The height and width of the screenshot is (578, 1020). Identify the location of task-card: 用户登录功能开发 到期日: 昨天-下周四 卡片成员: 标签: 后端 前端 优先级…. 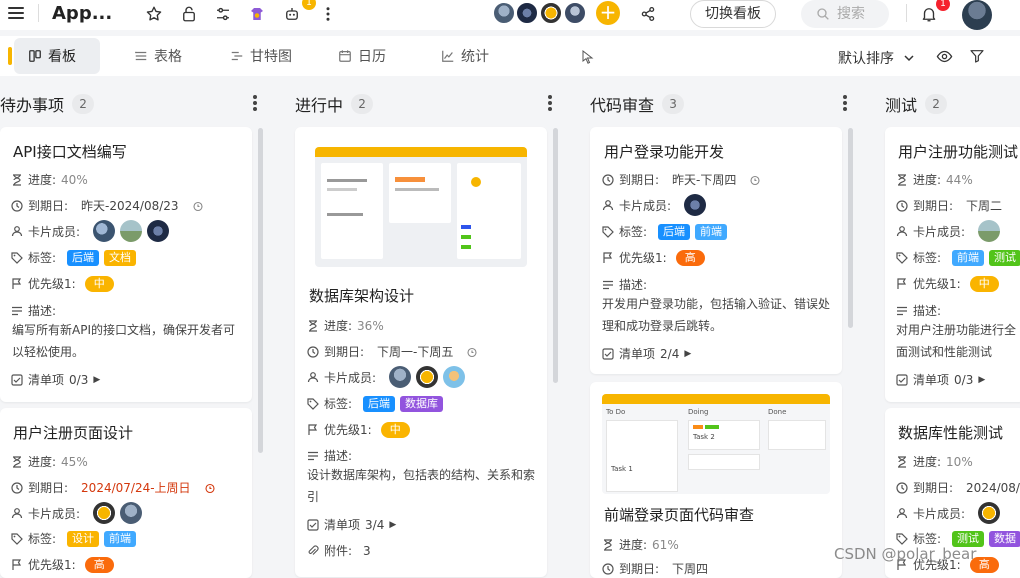
(716, 250).